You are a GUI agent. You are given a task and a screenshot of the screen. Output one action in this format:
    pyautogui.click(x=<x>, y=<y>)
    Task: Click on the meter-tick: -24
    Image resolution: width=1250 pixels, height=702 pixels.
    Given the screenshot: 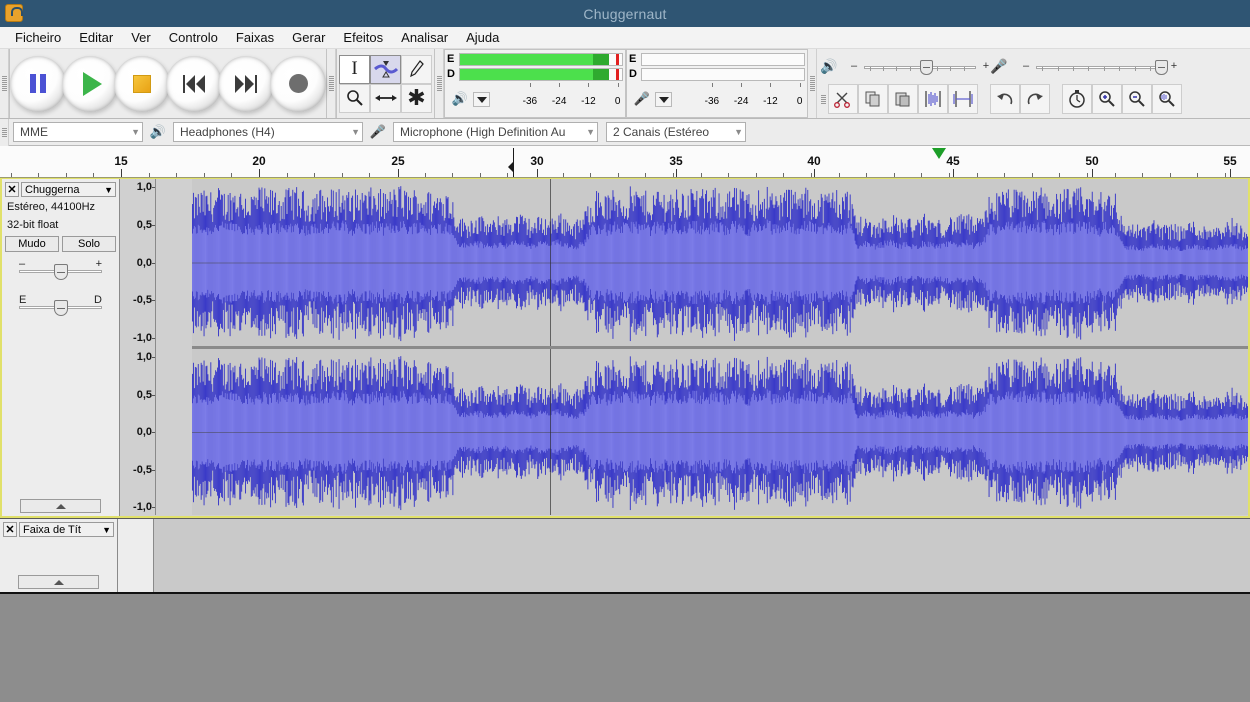 What is the action you would take?
    pyautogui.click(x=741, y=101)
    